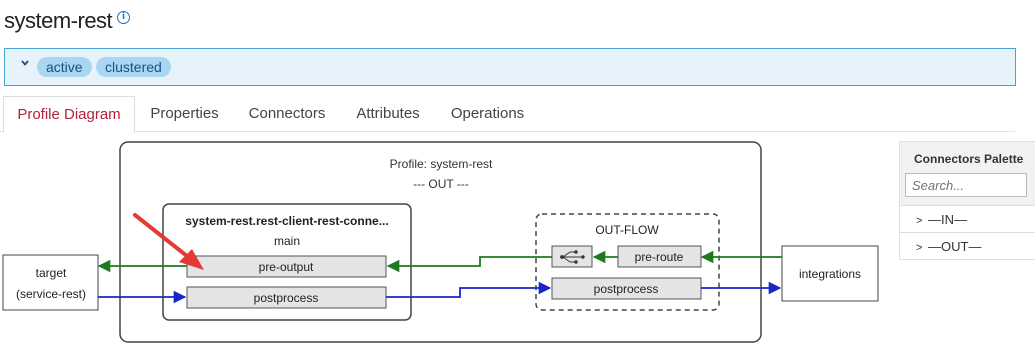 The image size is (1035, 364). Describe the element at coordinates (441, 164) in the screenshot. I see `profile-title: Profile: system-rest` at that location.